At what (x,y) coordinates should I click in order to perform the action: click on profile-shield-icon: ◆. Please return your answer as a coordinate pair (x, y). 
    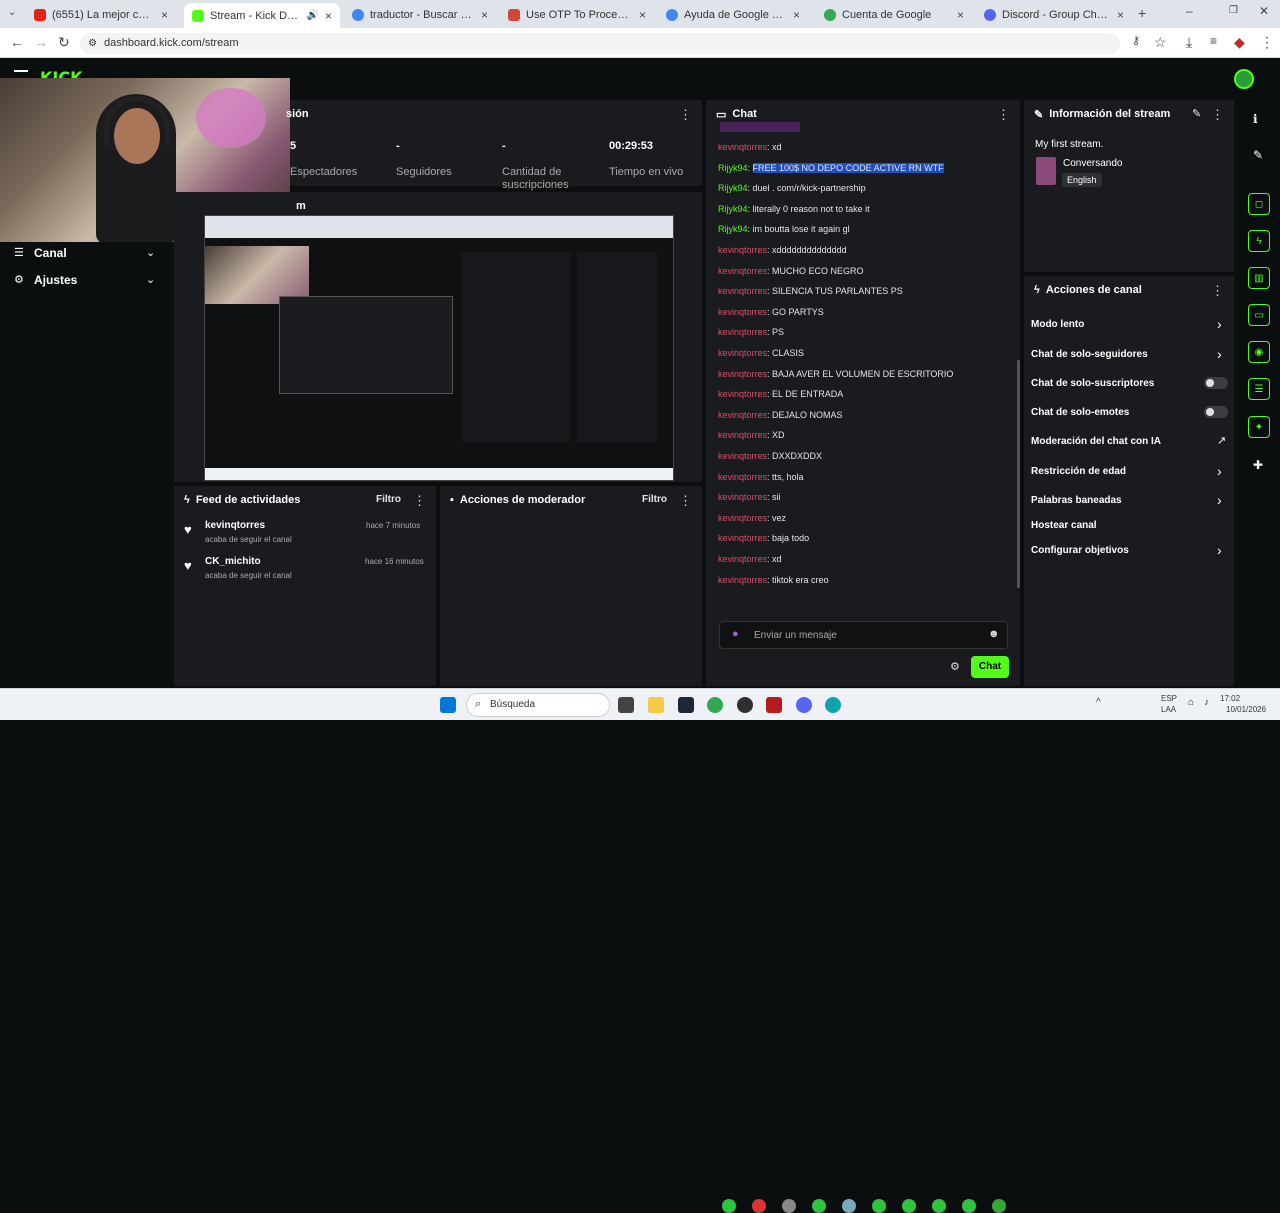
    Looking at the image, I should click on (1239, 42).